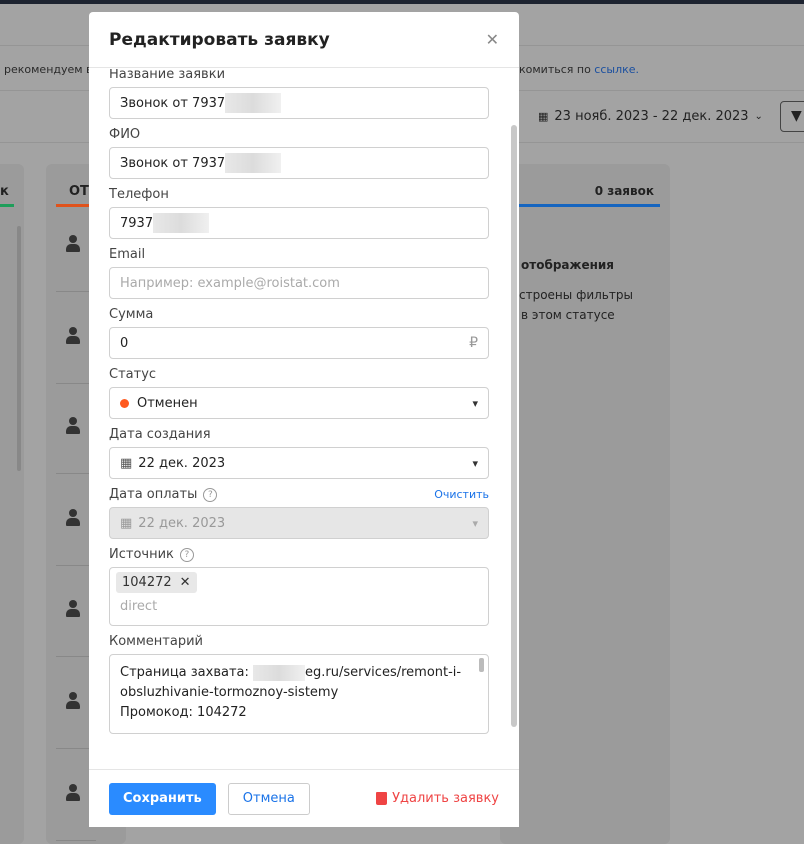  What do you see at coordinates (162, 798) in the screenshot?
I see `save-button: Сохранить` at bounding box center [162, 798].